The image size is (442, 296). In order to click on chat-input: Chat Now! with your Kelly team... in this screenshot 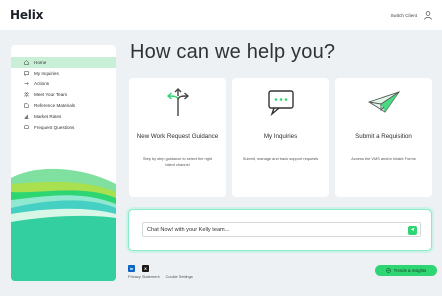, I will do `click(281, 229)`.